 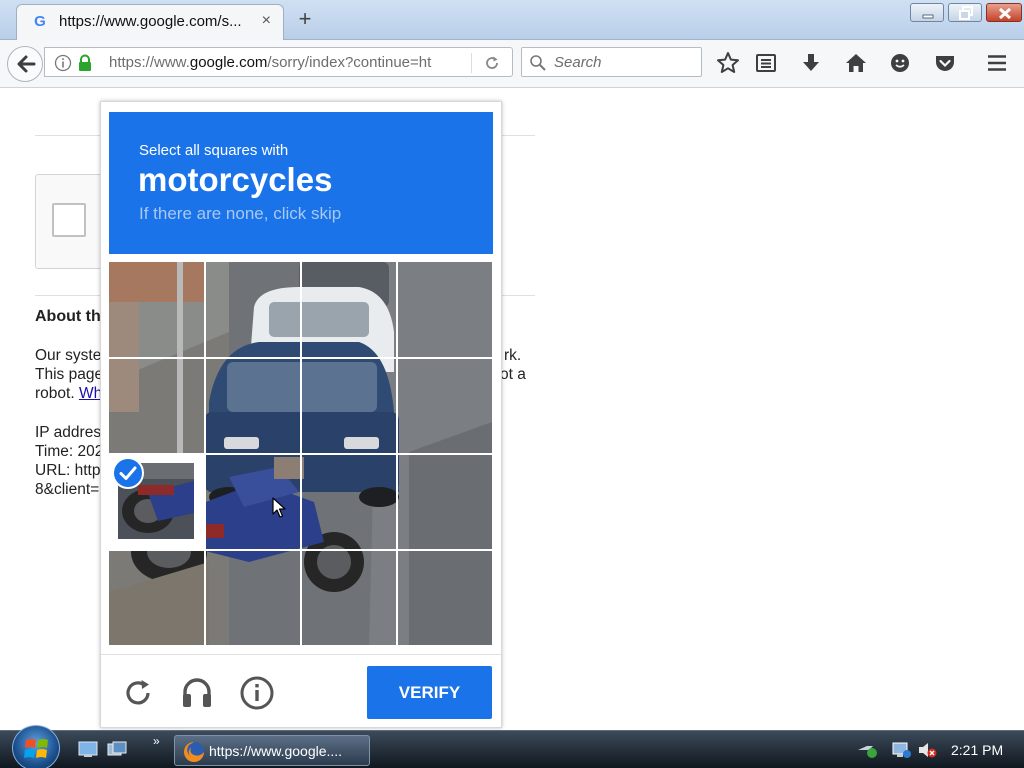 What do you see at coordinates (90, 393) in the screenshot?
I see `why-link: Wh` at bounding box center [90, 393].